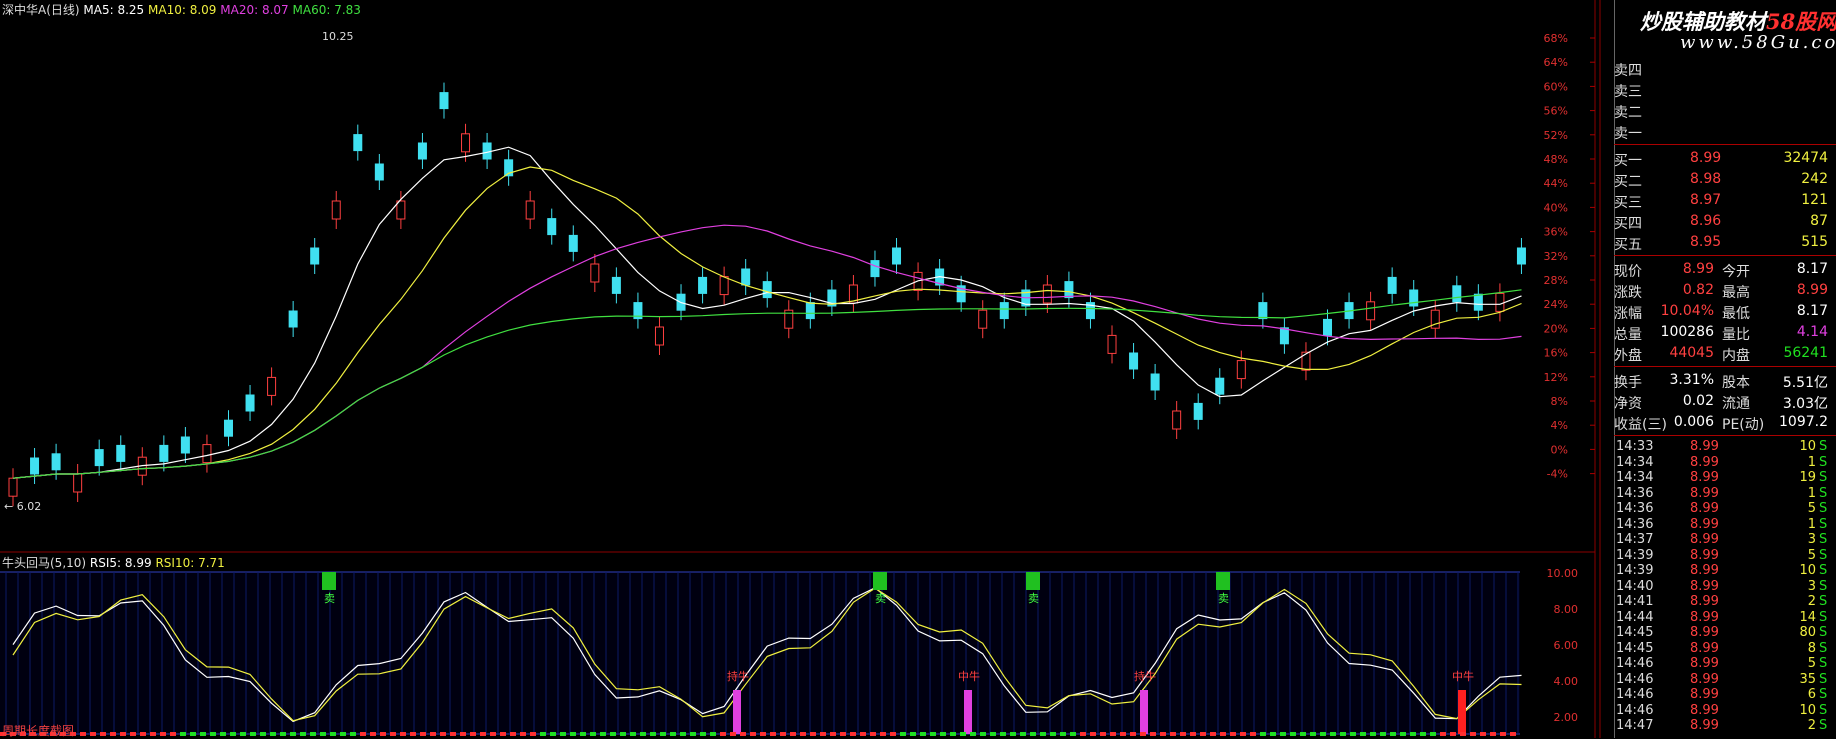 This screenshot has height=739, width=1836. What do you see at coordinates (1725, 478) in the screenshot?
I see `tick-row: 14:348.9919S1` at bounding box center [1725, 478].